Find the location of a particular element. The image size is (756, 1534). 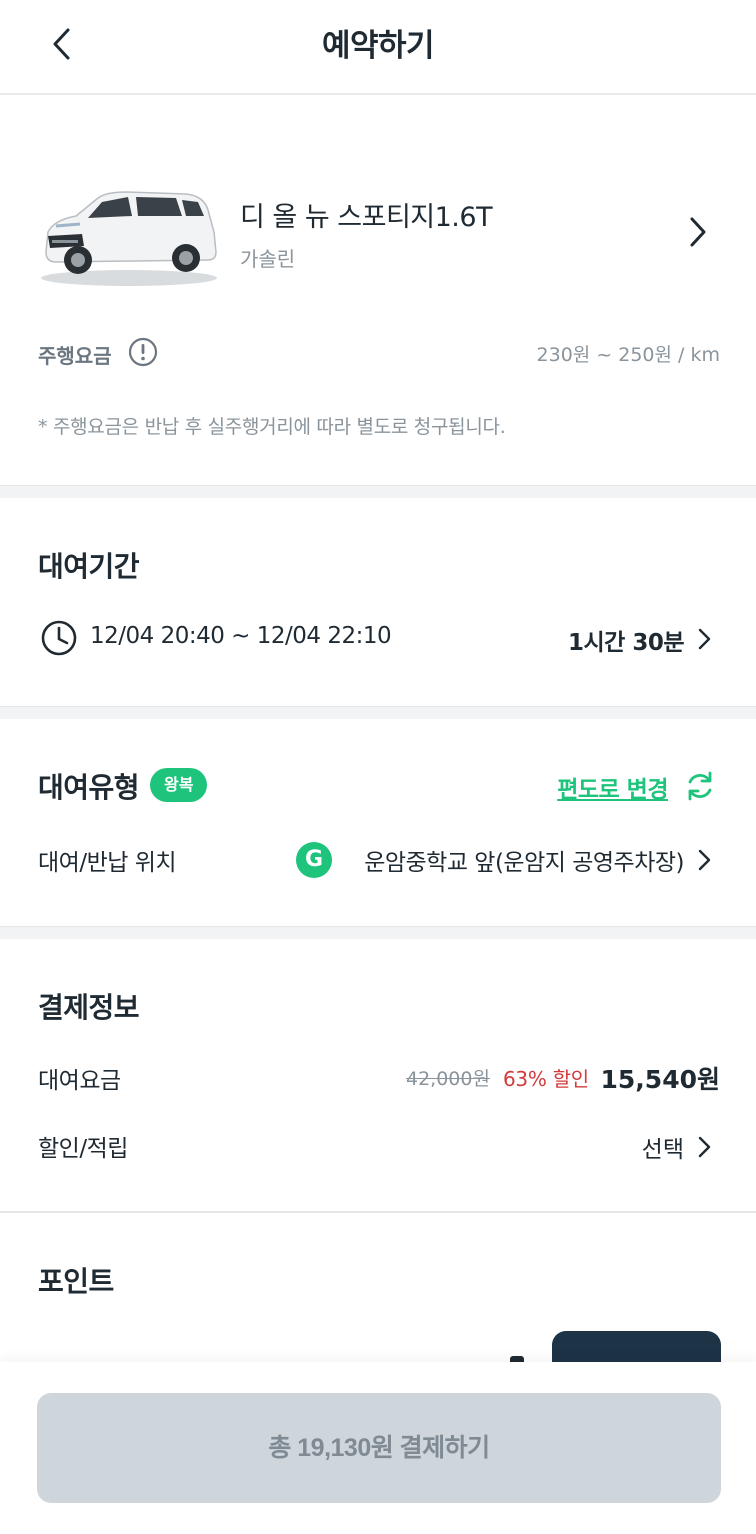

discount-rate: 63% 할인 is located at coordinates (546, 1079).